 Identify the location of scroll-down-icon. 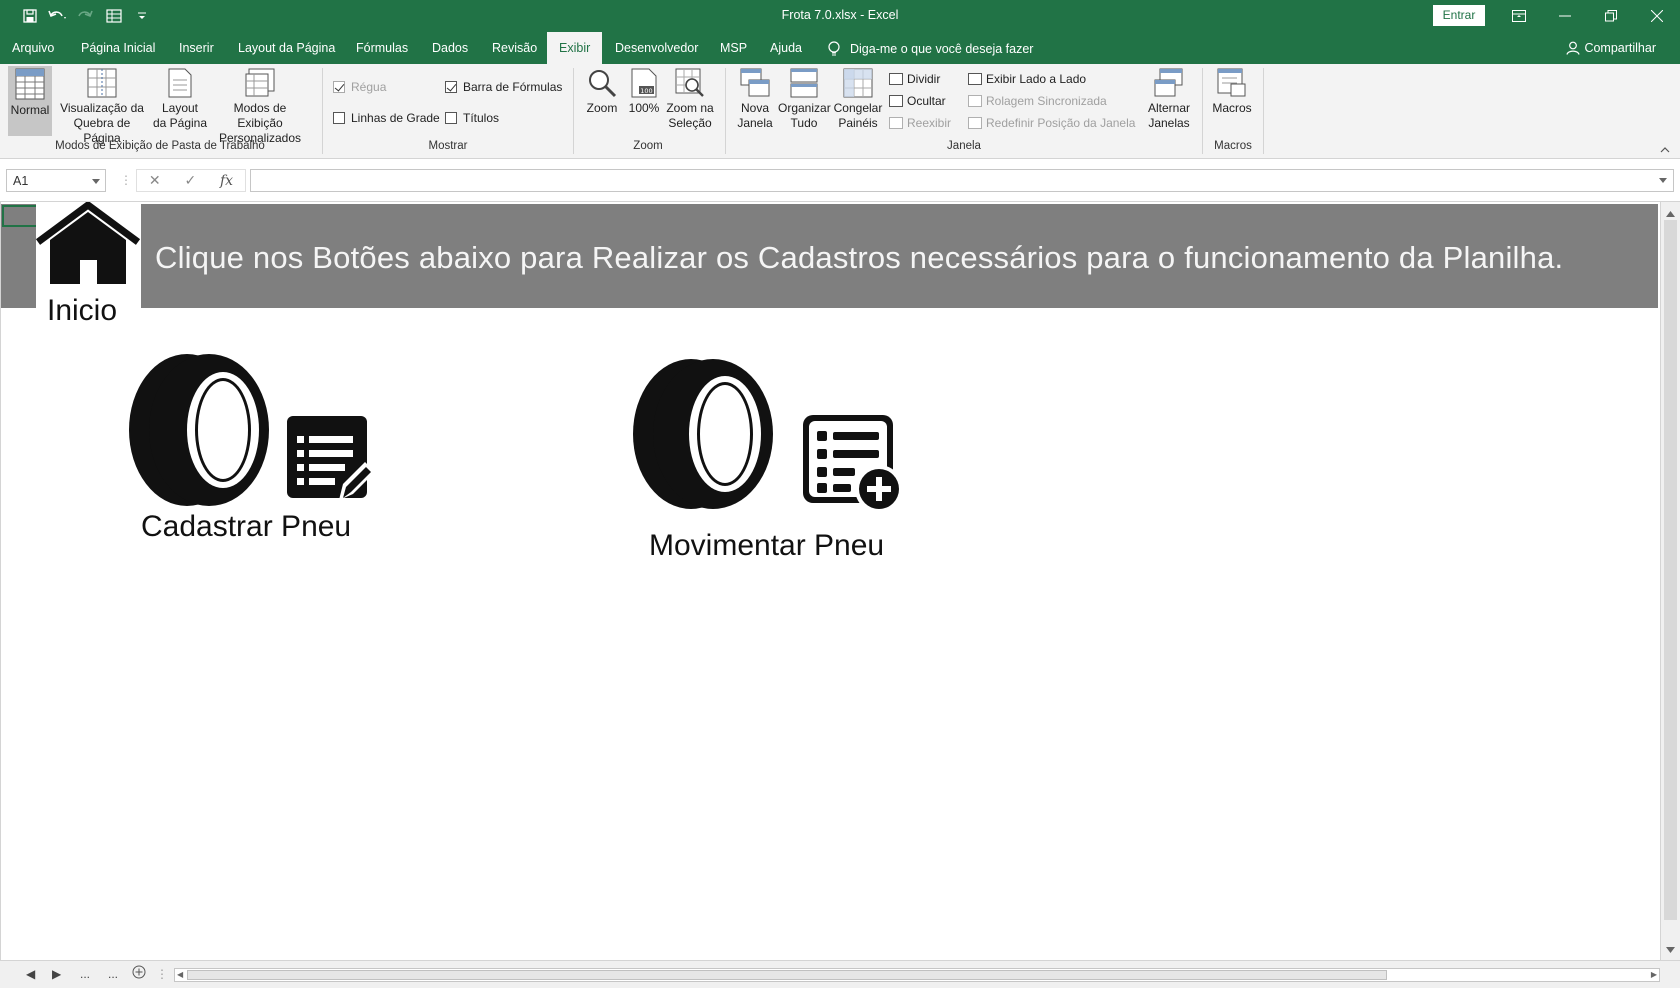
(1670, 949).